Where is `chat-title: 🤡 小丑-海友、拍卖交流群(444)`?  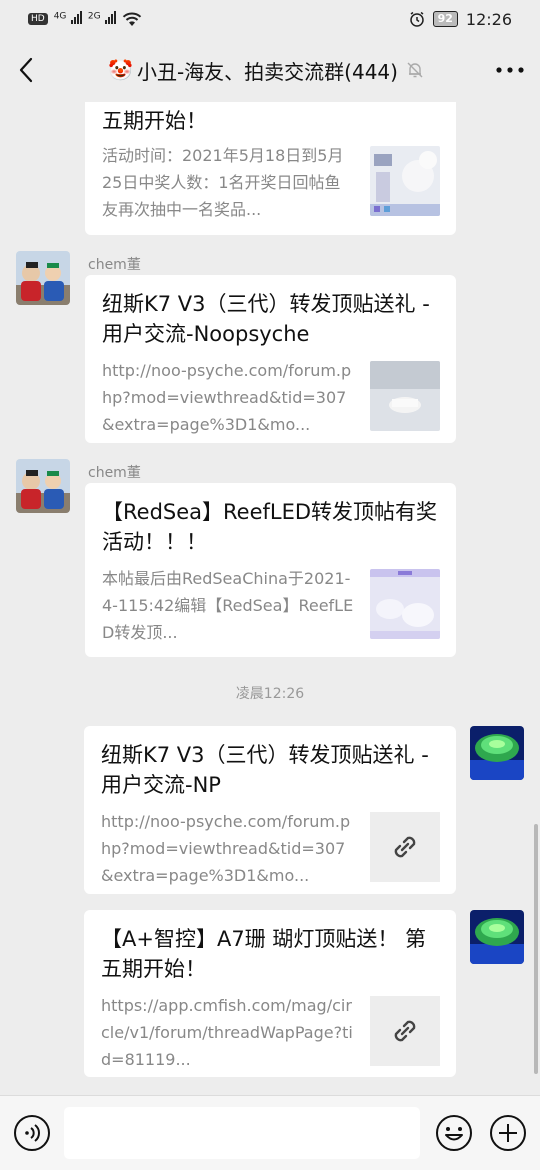 chat-title: 🤡 小丑-海友、拍卖交流群(444) is located at coordinates (266, 70).